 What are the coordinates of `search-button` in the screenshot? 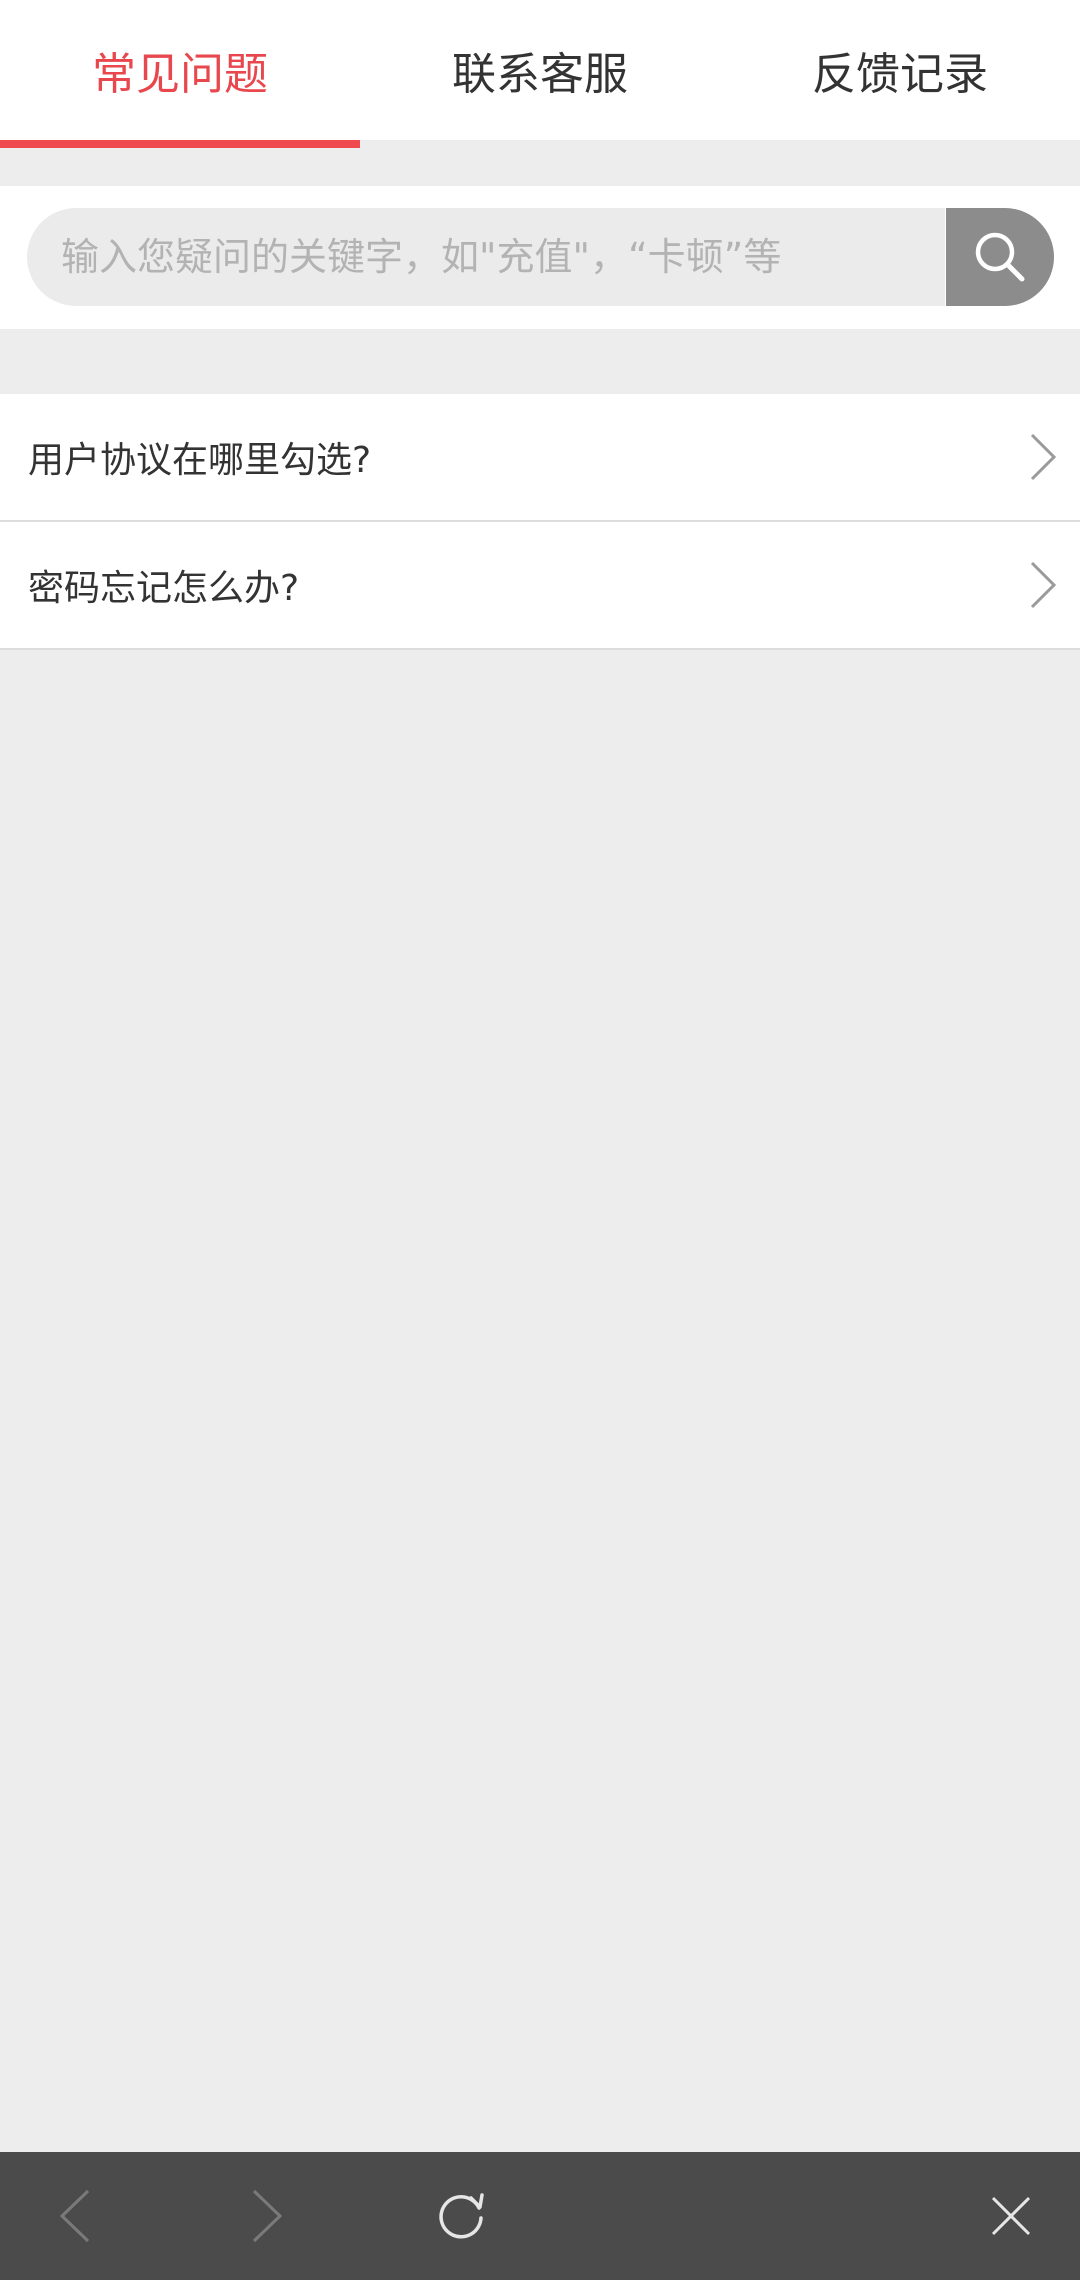 It's located at (1000, 257).